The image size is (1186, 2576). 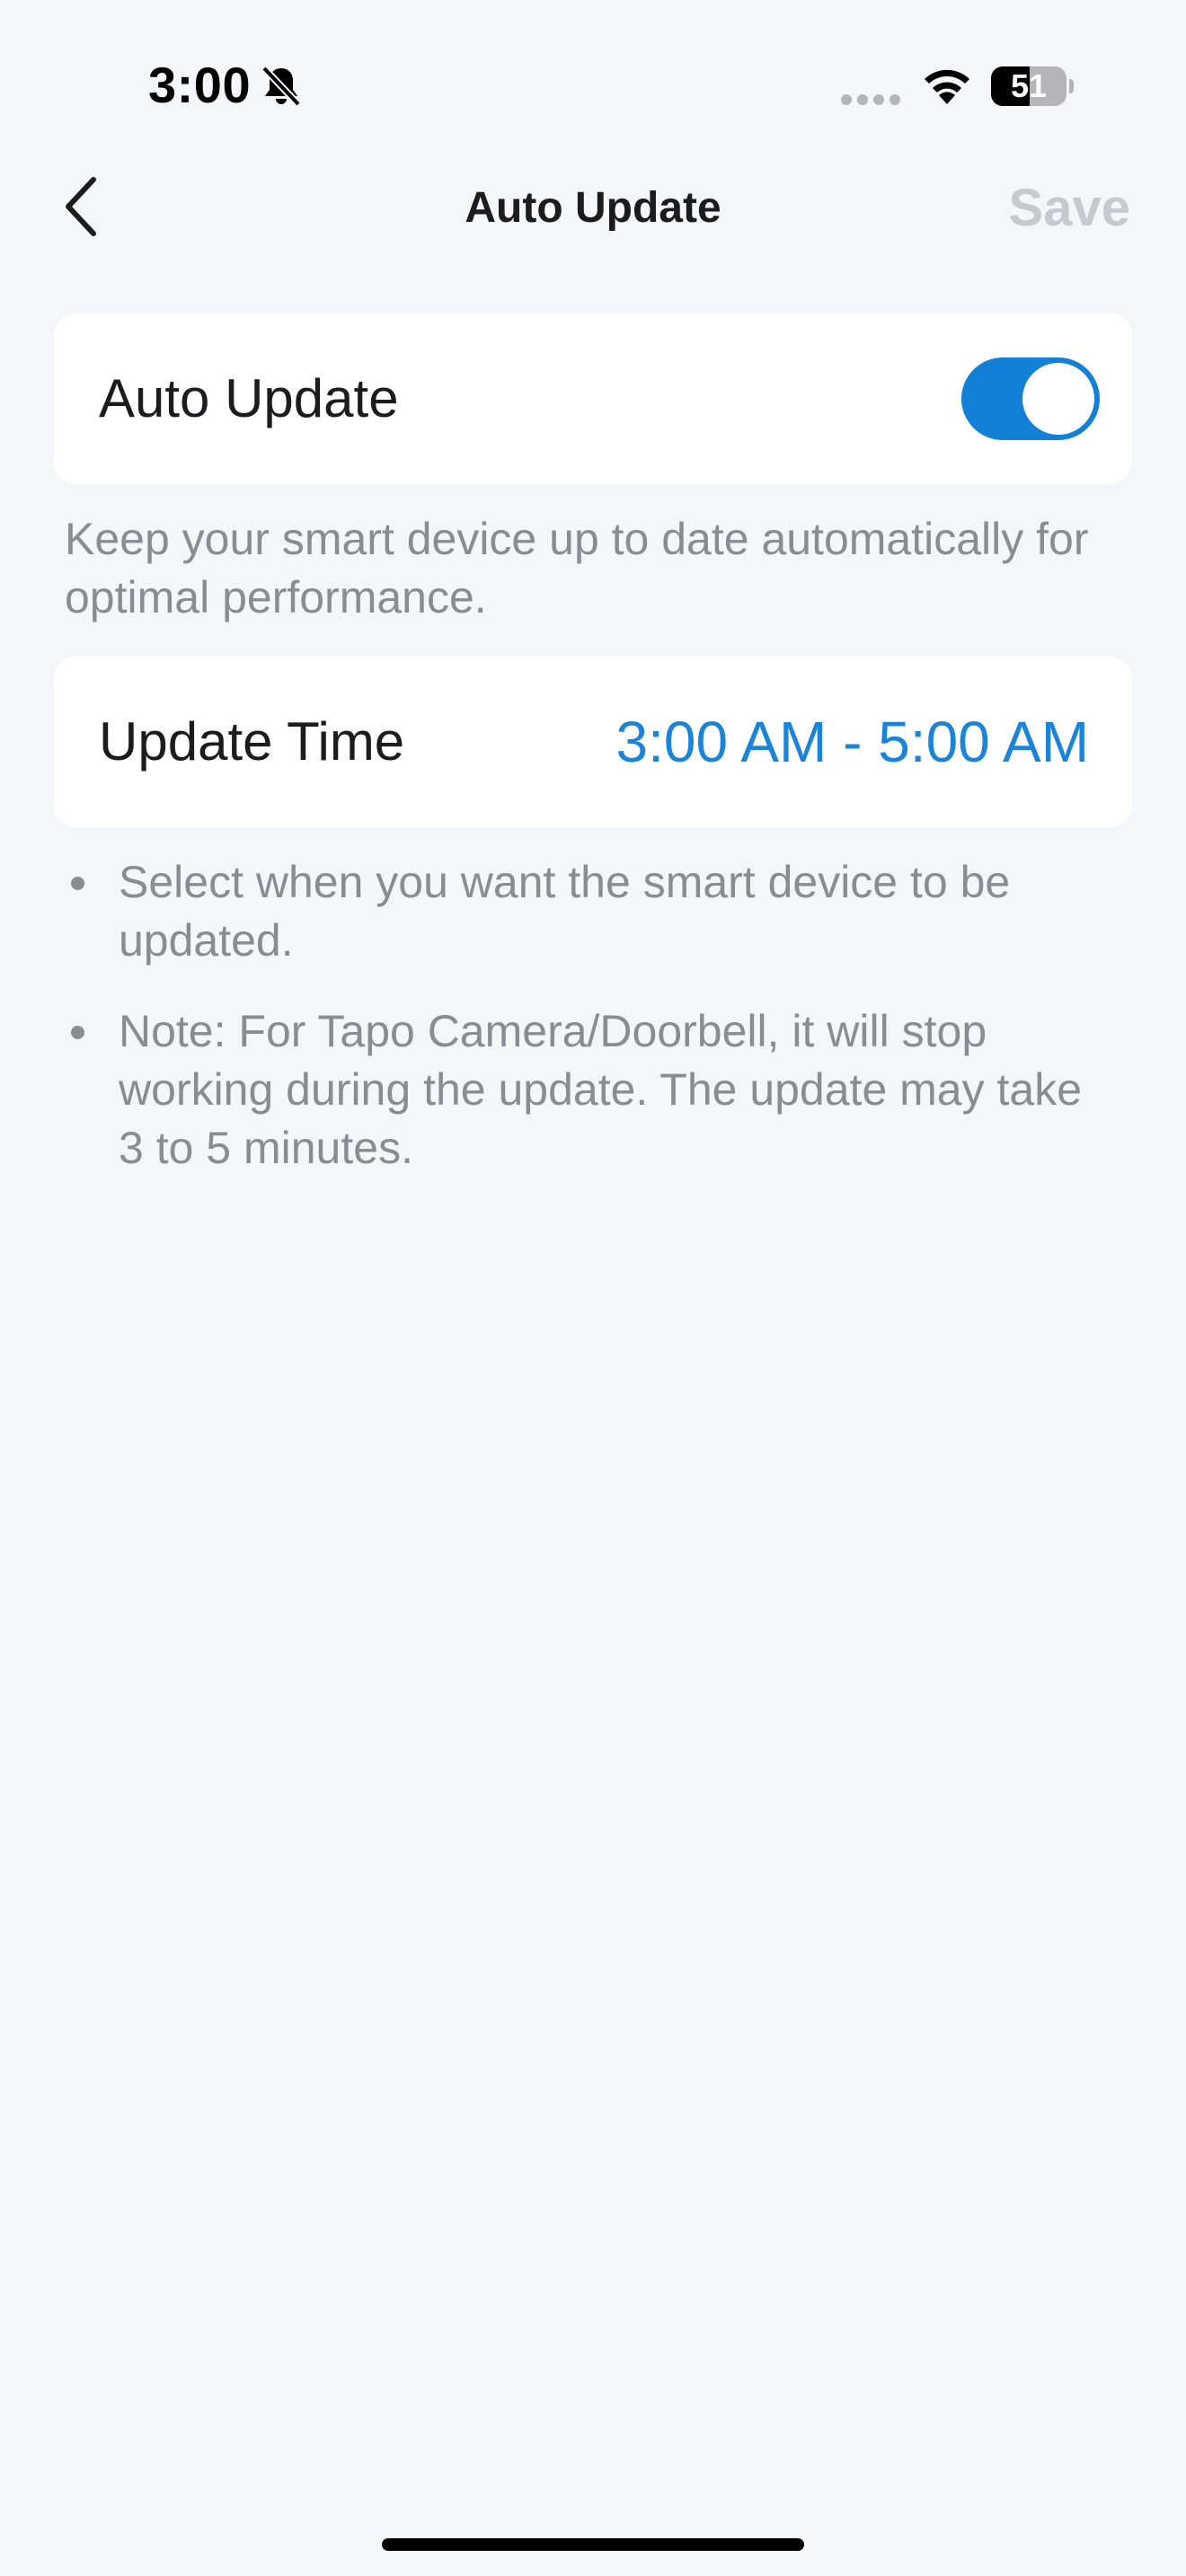 I want to click on cellular-signal-icon, so click(x=870, y=99).